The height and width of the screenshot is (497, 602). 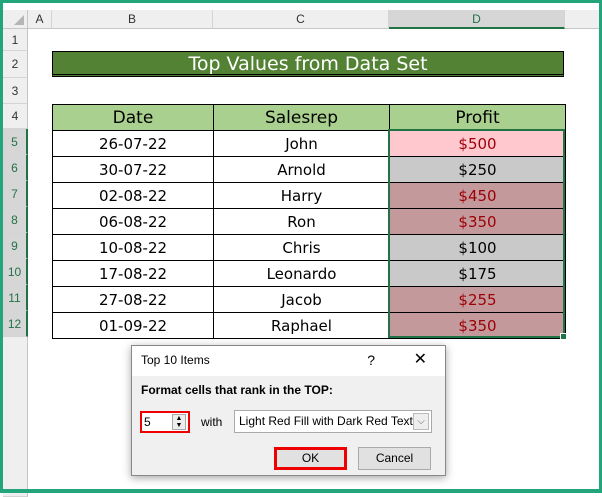 What do you see at coordinates (15, 272) in the screenshot?
I see `row-header-10: 10` at bounding box center [15, 272].